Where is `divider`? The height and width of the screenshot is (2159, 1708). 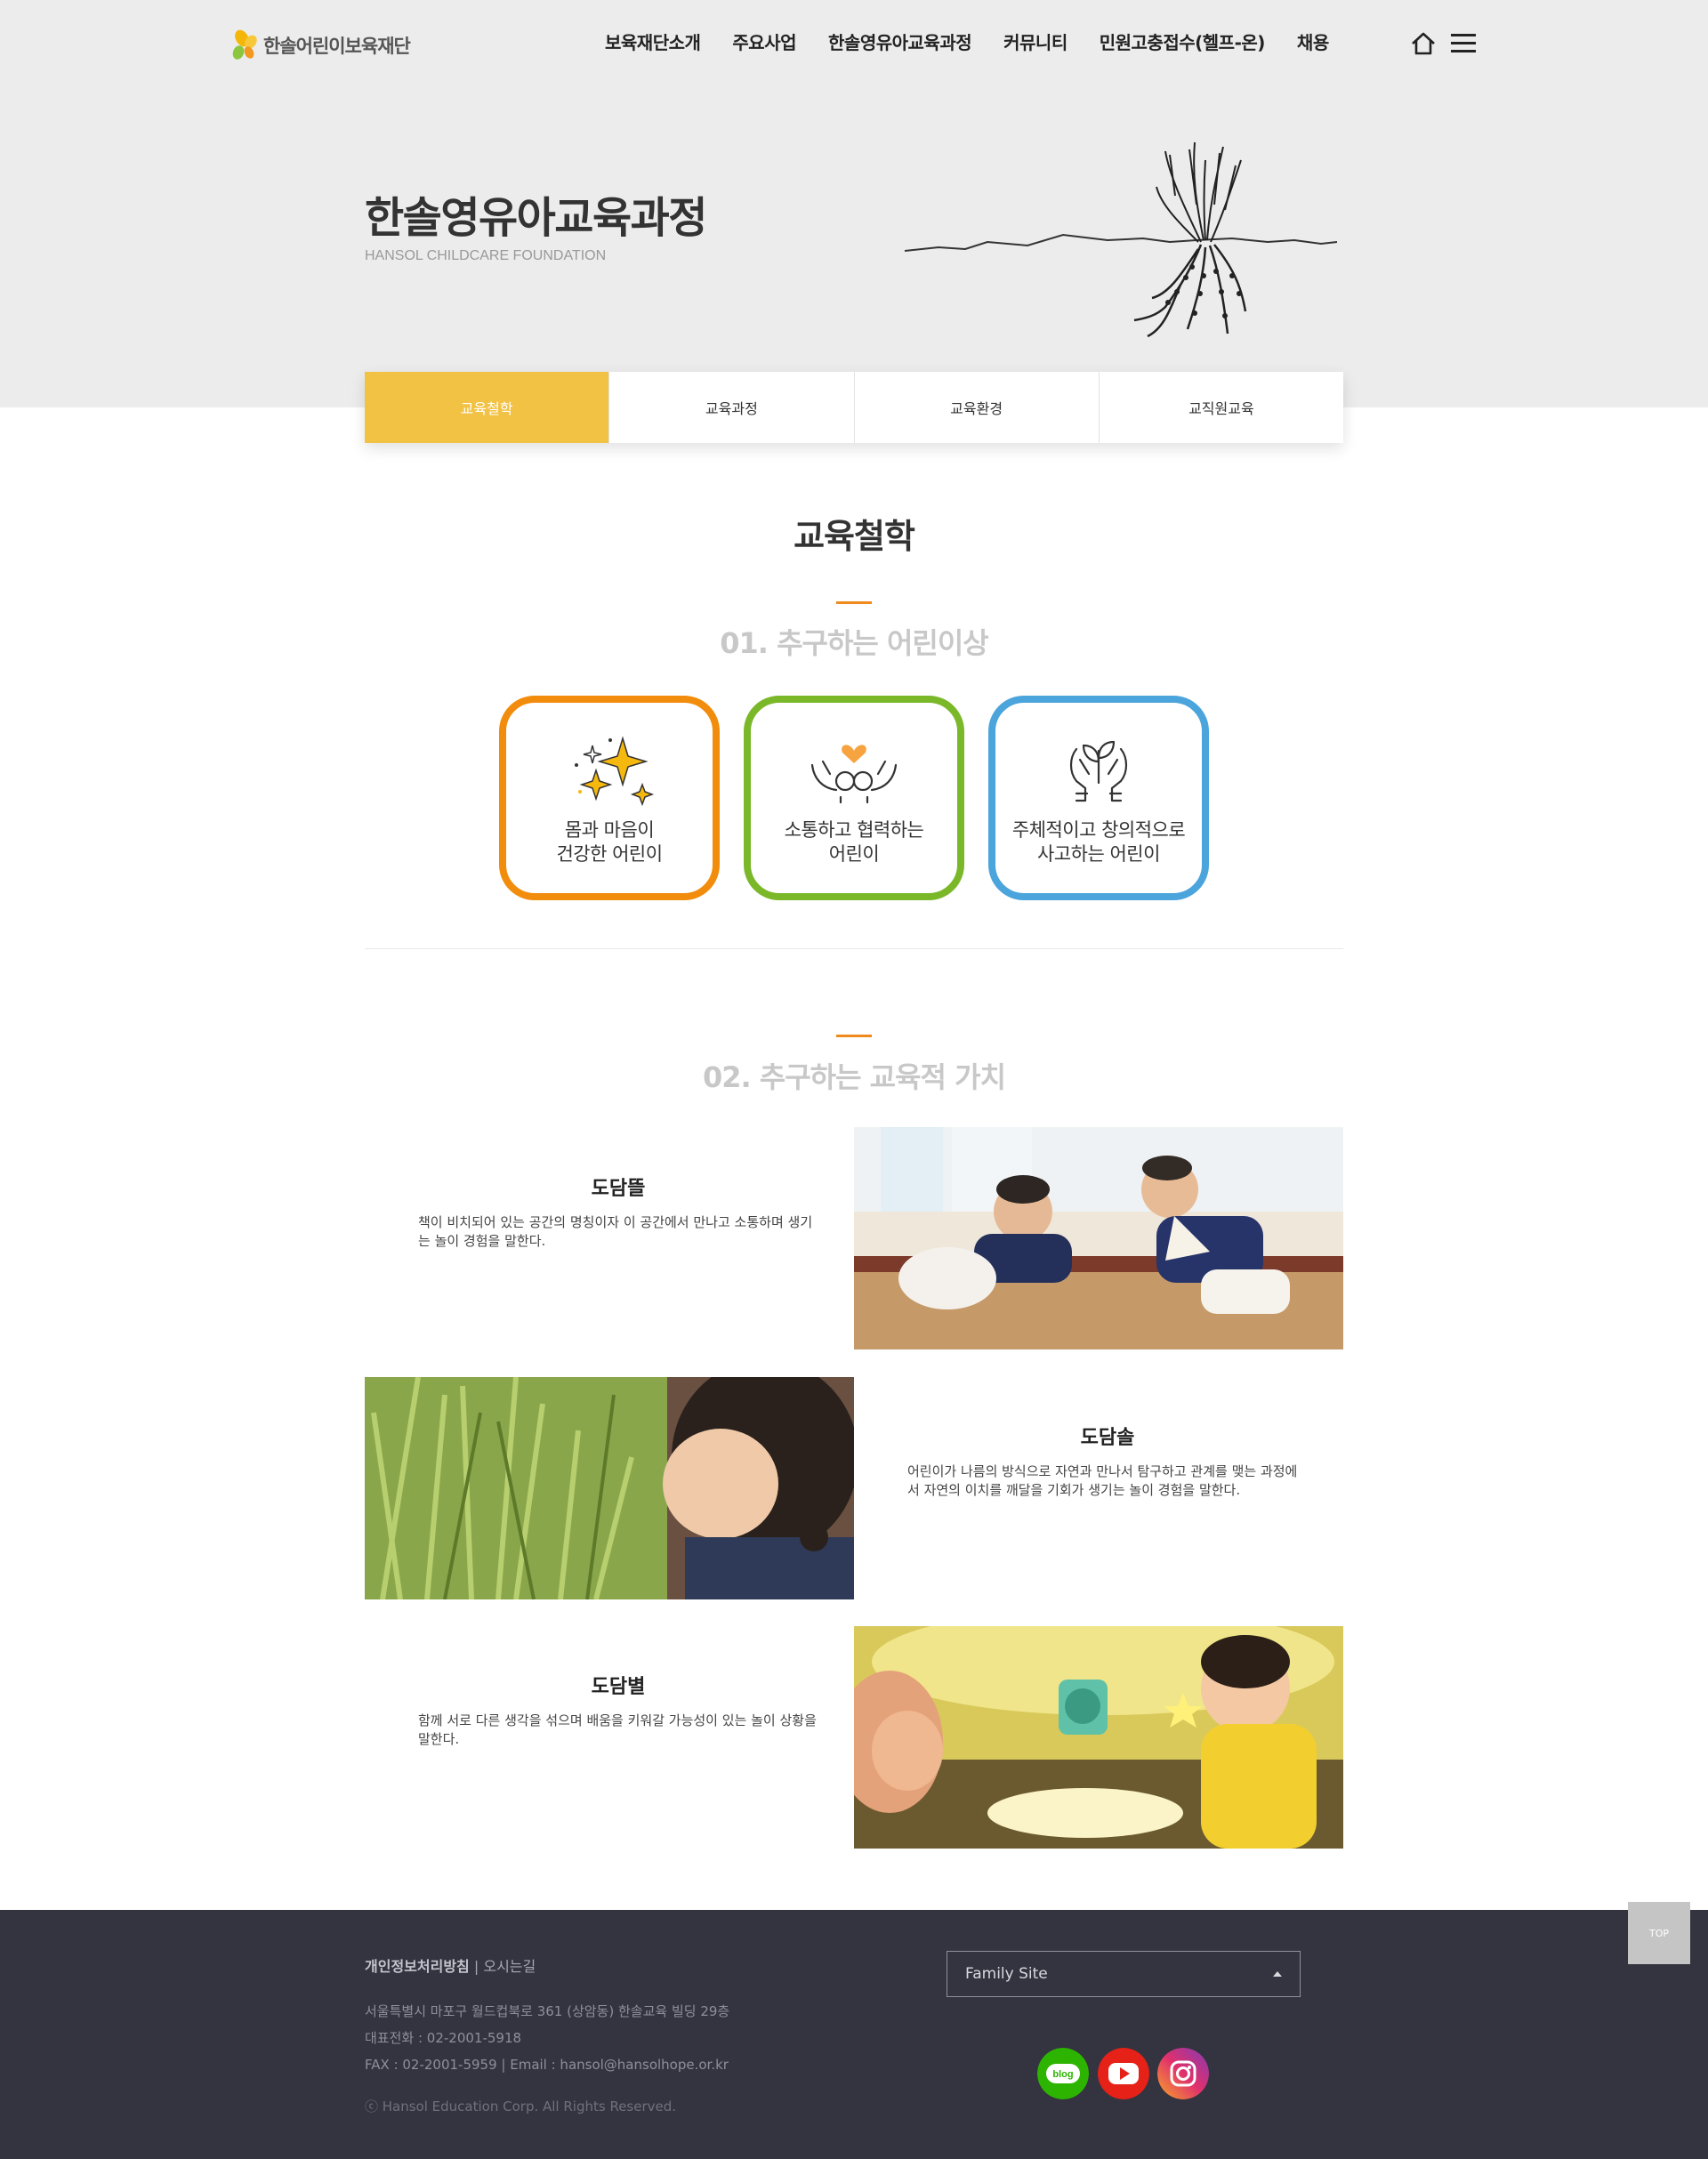
divider is located at coordinates (854, 948).